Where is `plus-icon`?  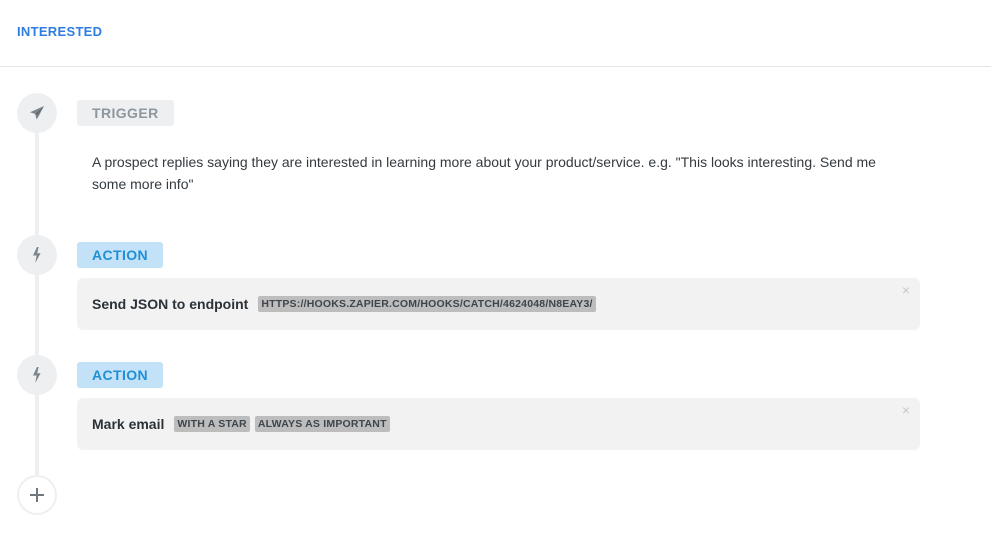 plus-icon is located at coordinates (37, 495).